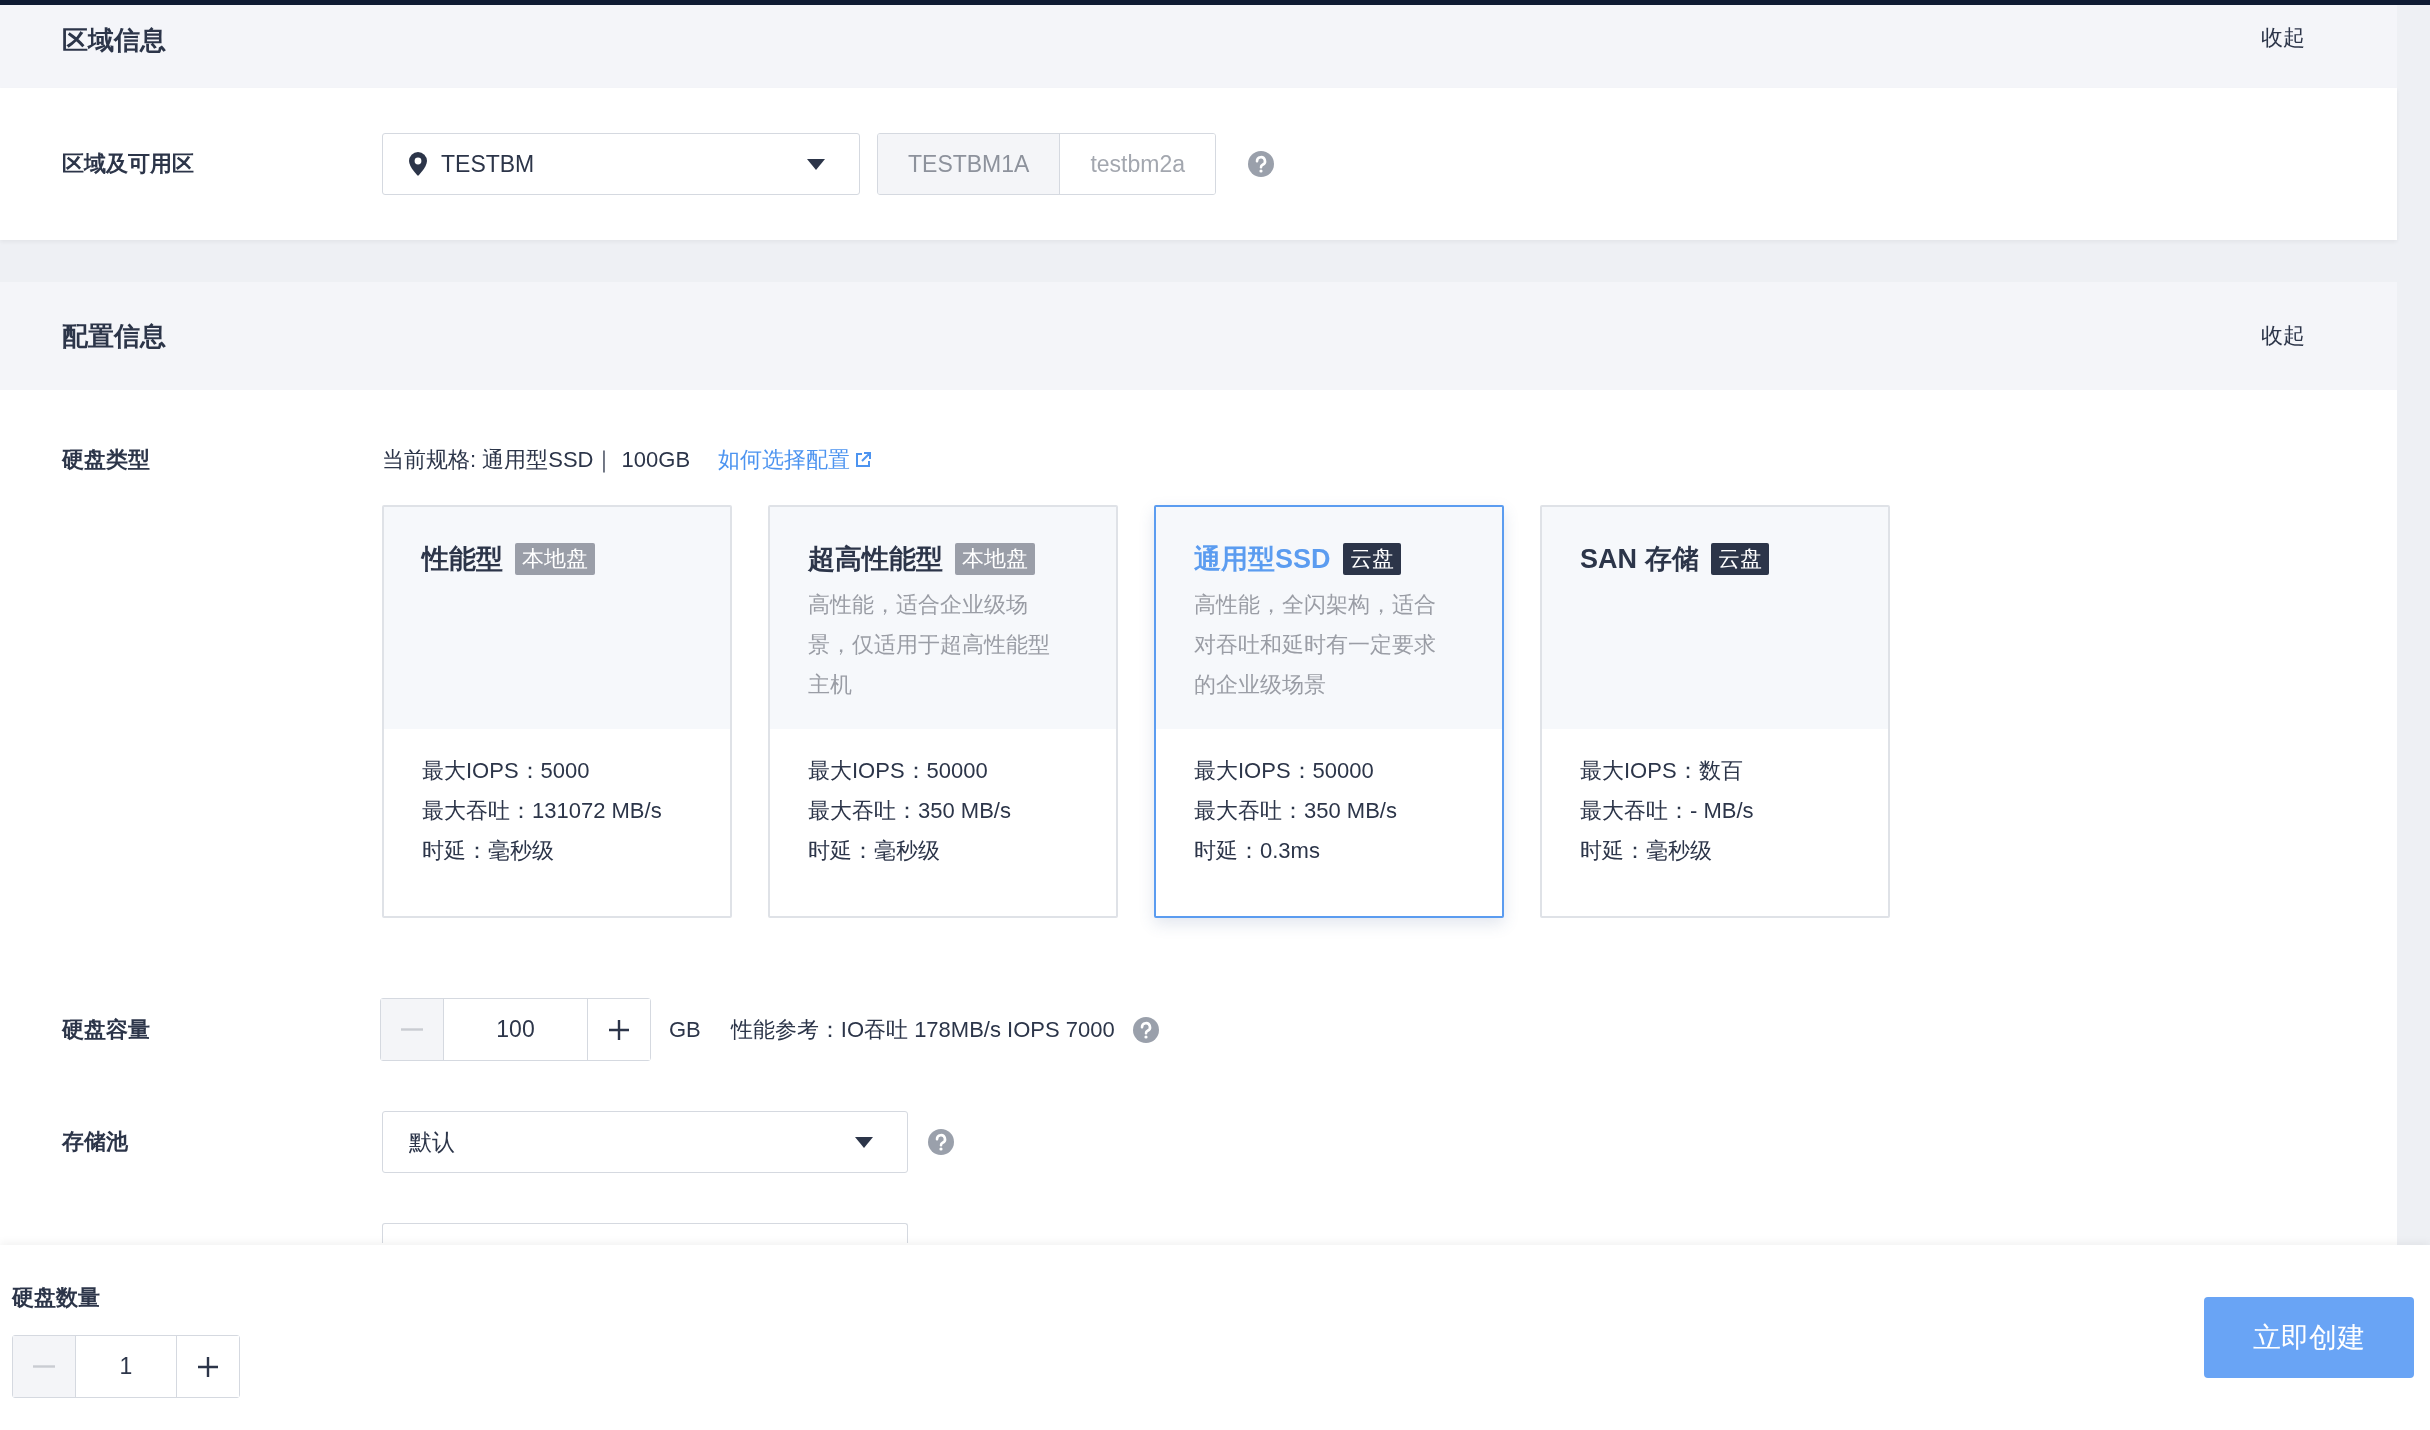  I want to click on unit-text: GB, so click(685, 1029).